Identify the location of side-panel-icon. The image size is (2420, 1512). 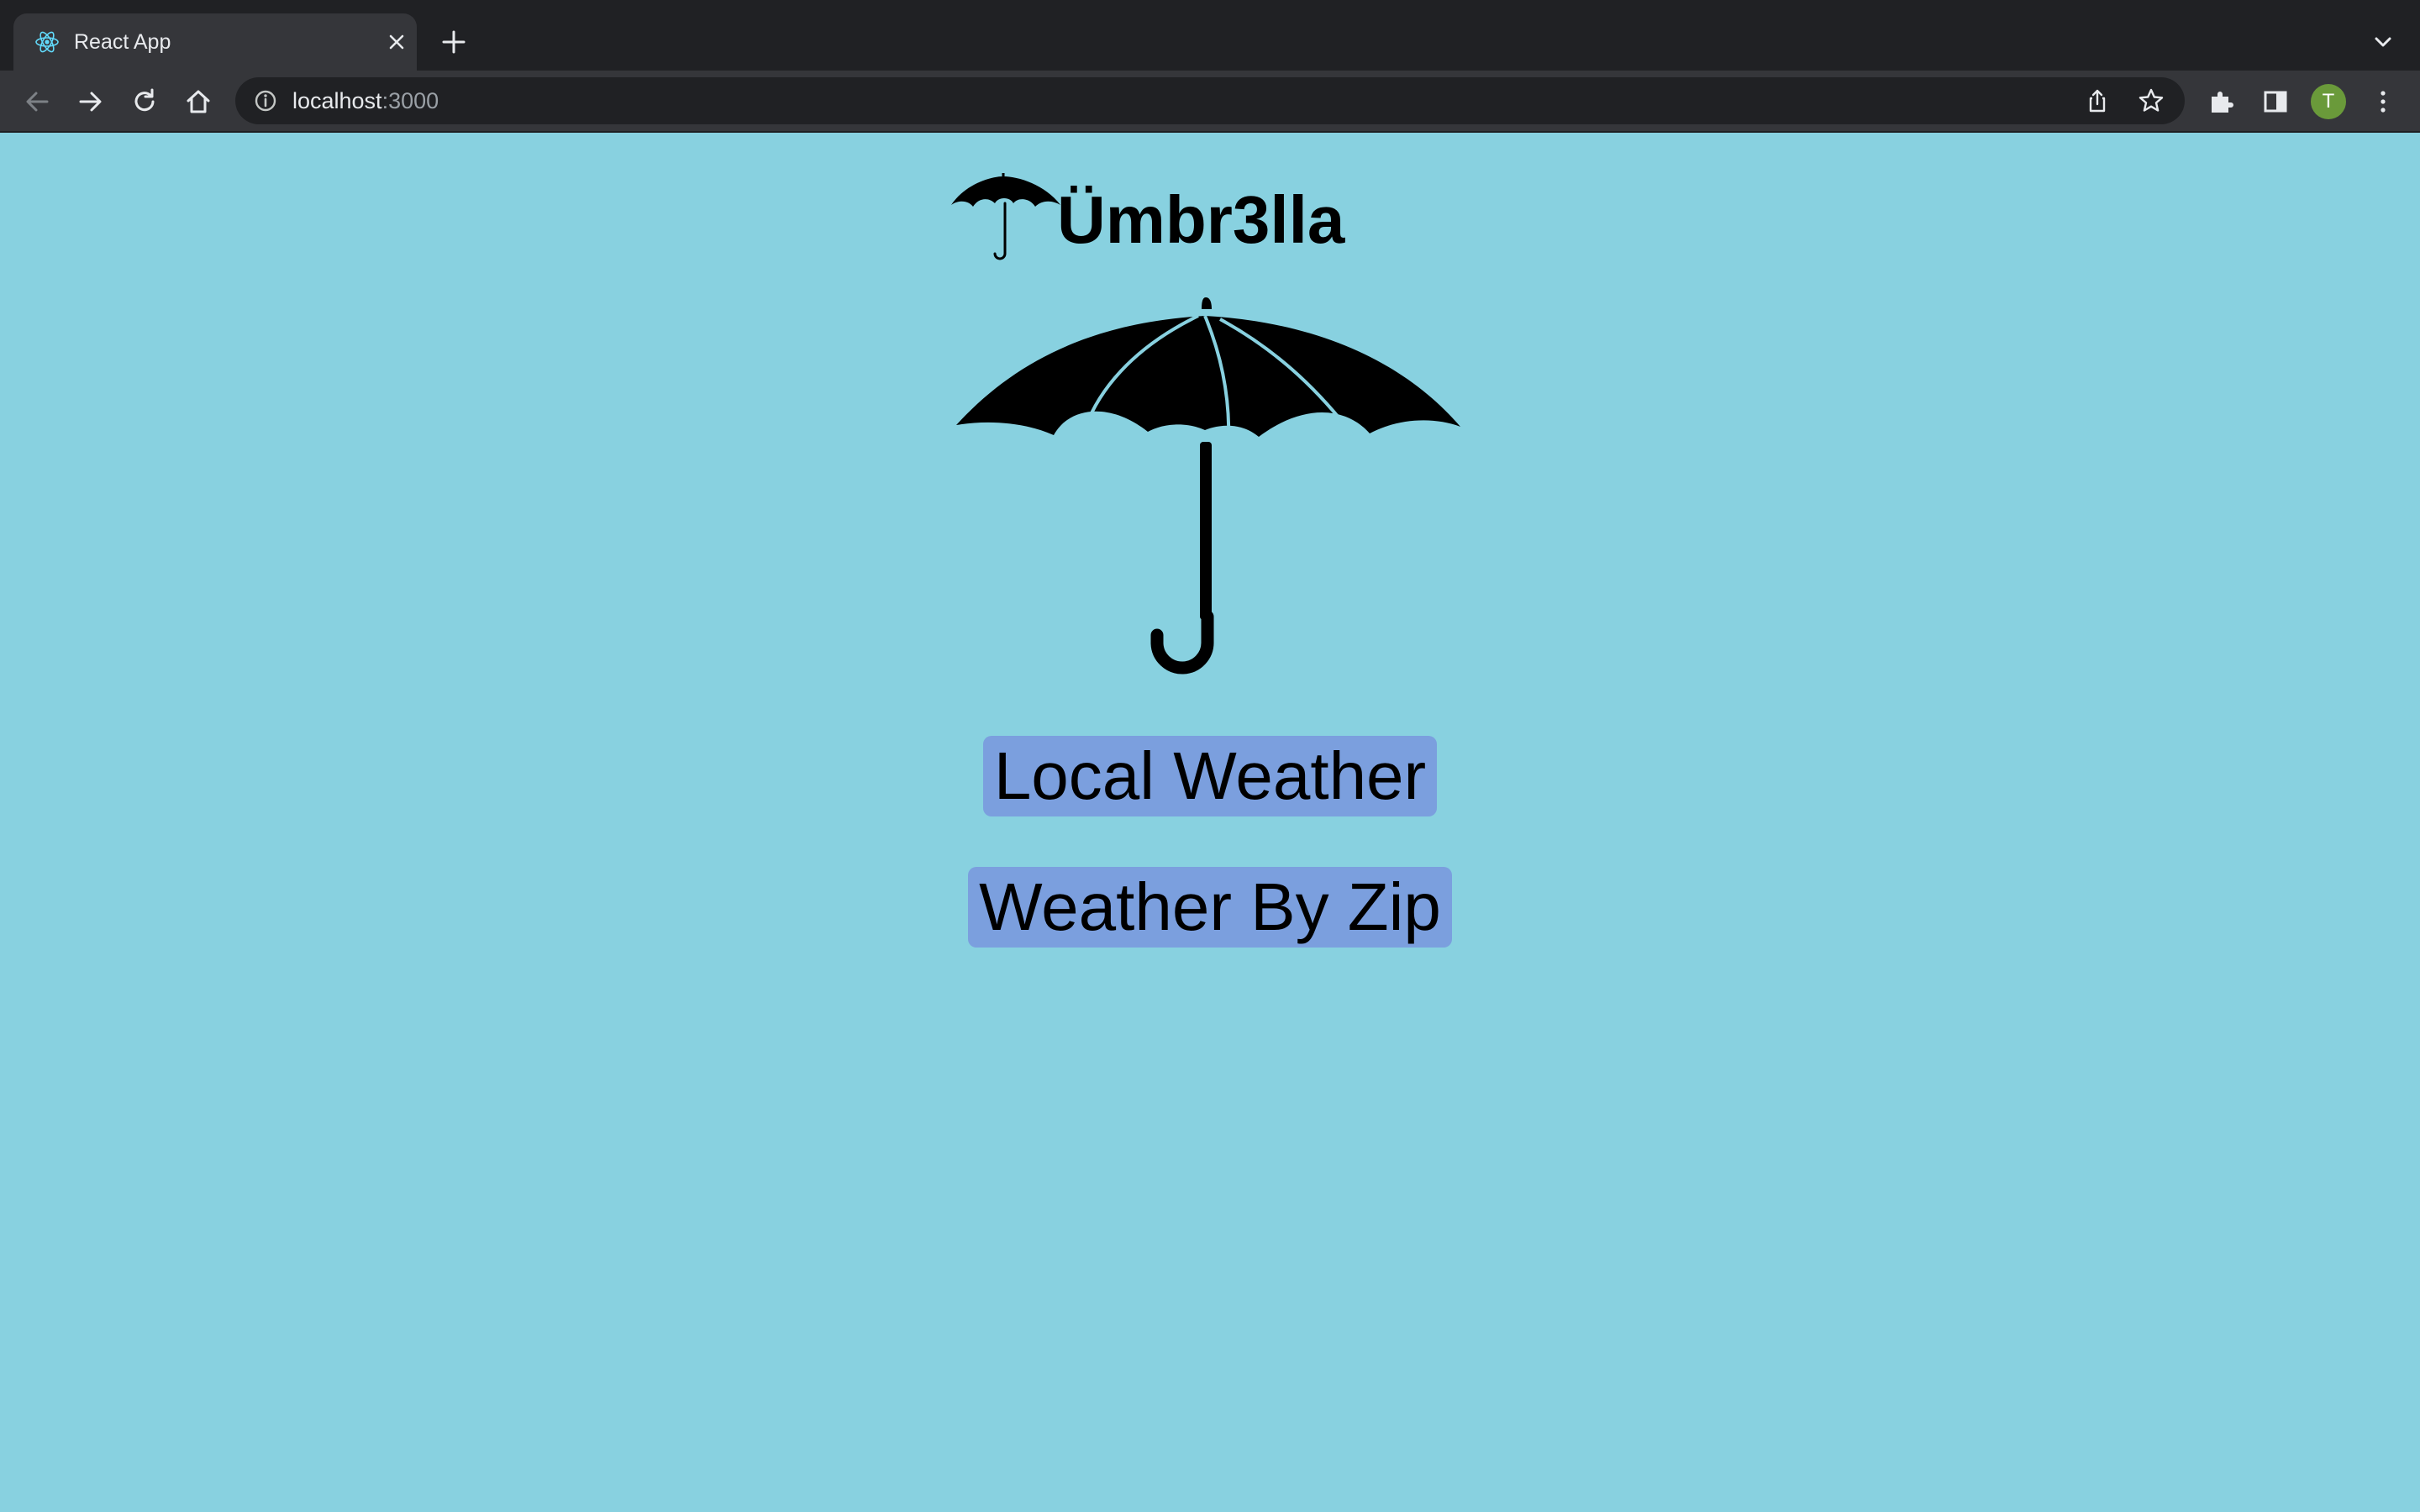
(2275, 102).